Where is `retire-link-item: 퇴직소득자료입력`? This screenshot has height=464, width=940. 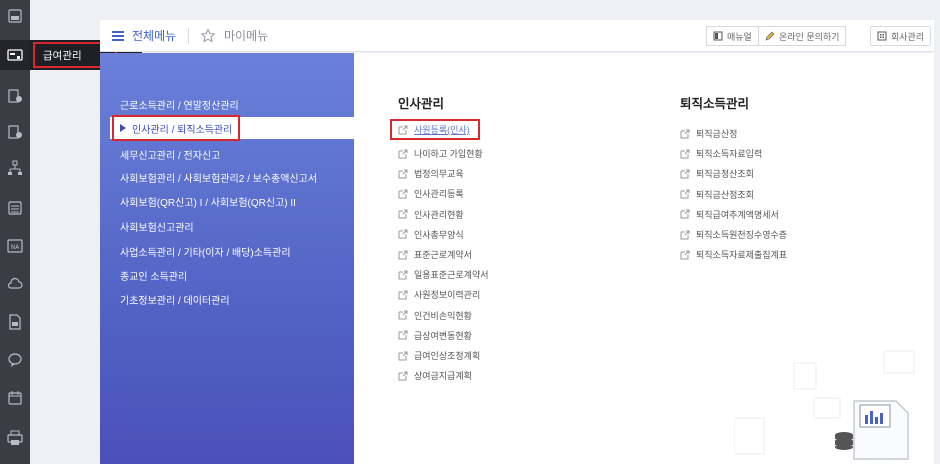 retire-link-item: 퇴직소득자료입력 is located at coordinates (721, 153).